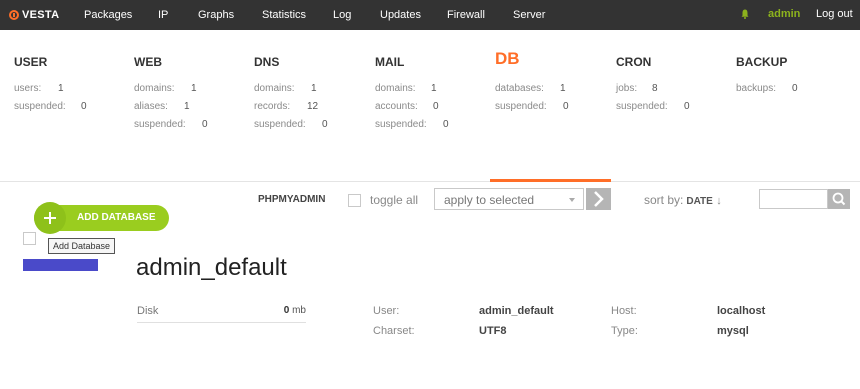 This screenshot has height=389, width=860. I want to click on sort-by: sort by: DATE ↓, so click(683, 200).